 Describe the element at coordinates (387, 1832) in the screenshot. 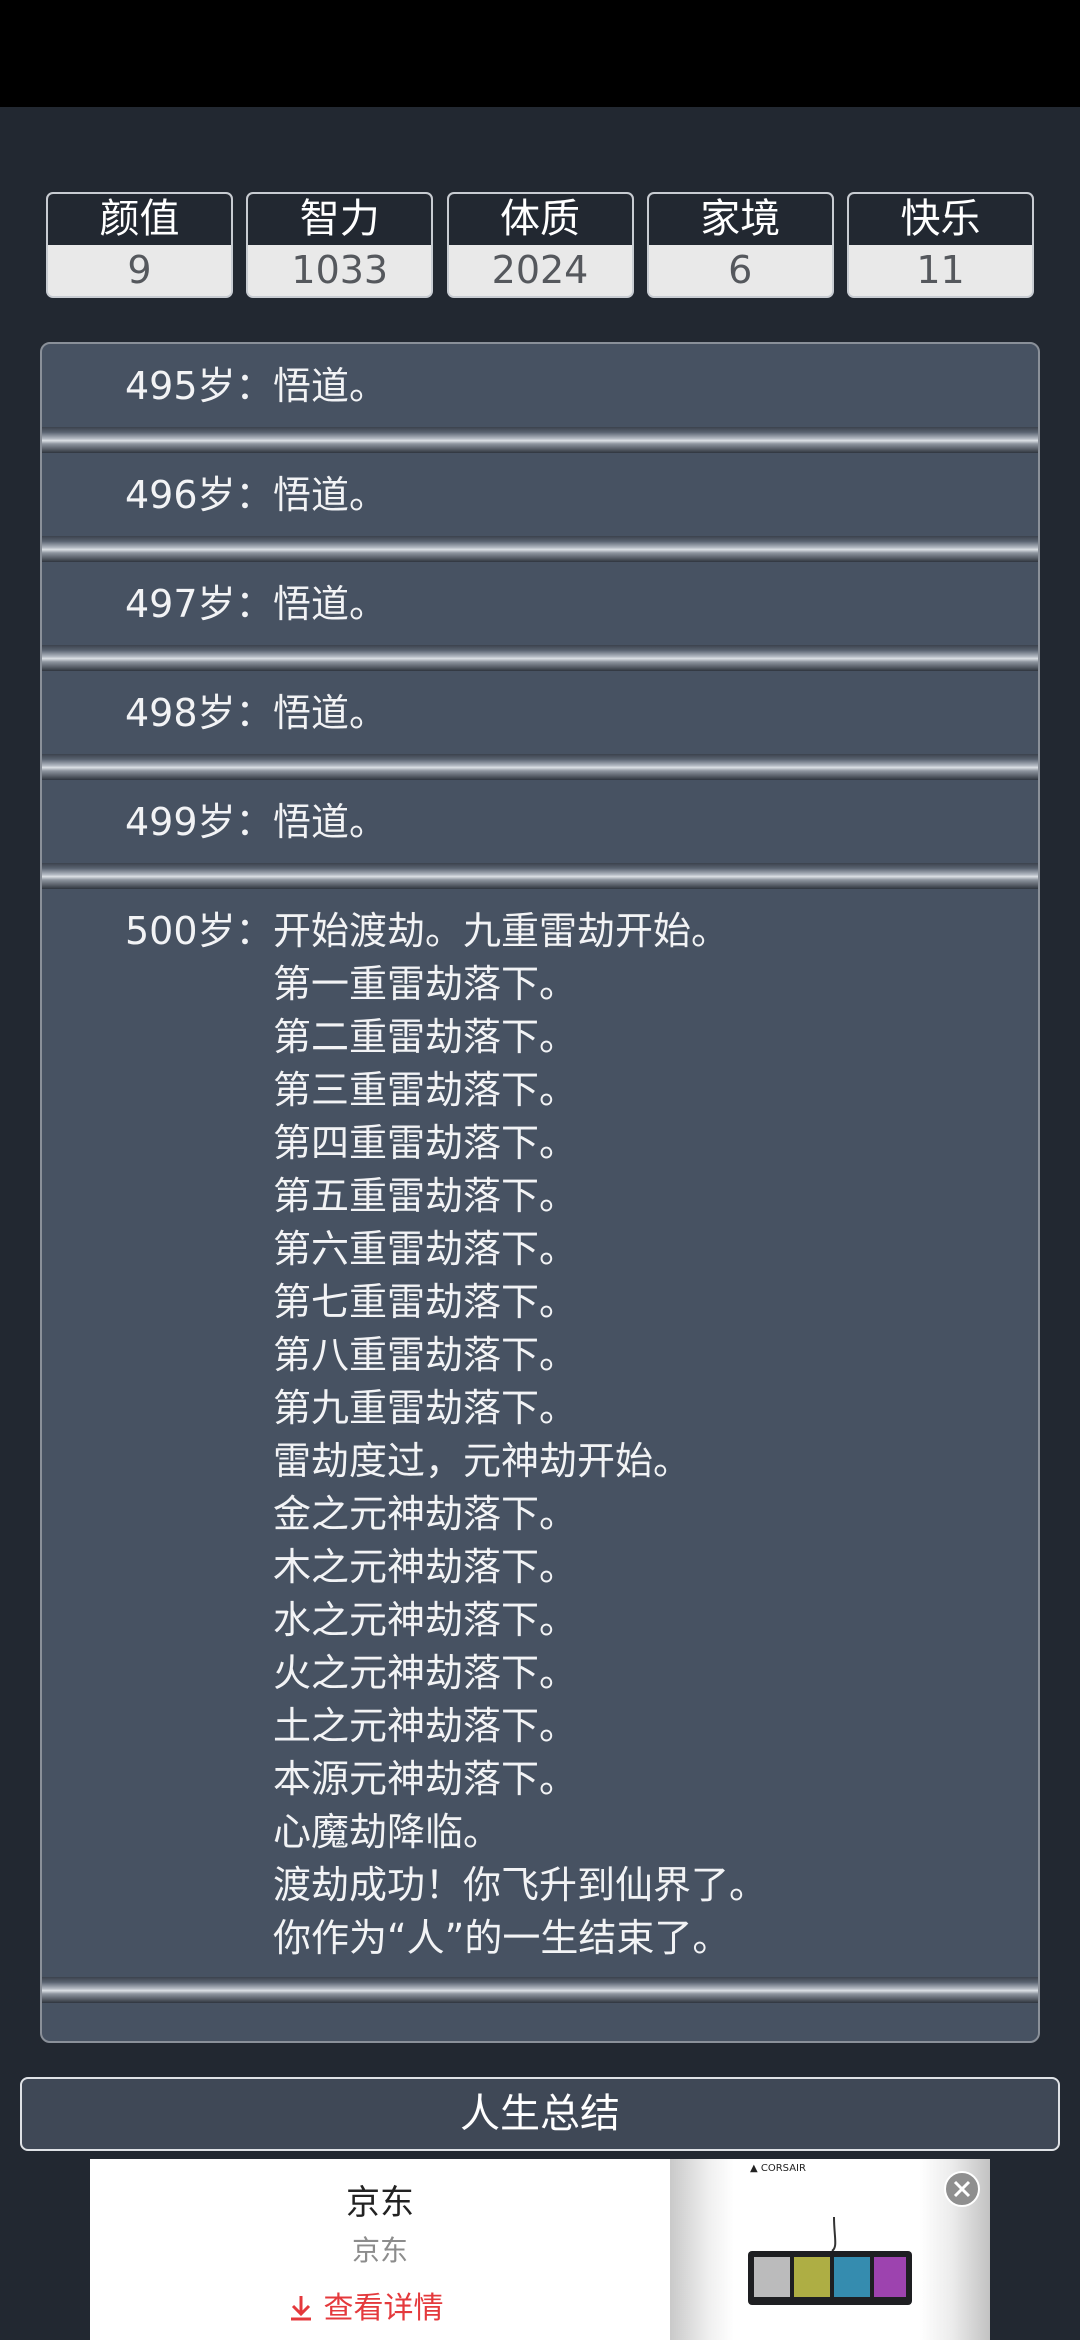

I see `event-line: 心魔劫降临。` at that location.